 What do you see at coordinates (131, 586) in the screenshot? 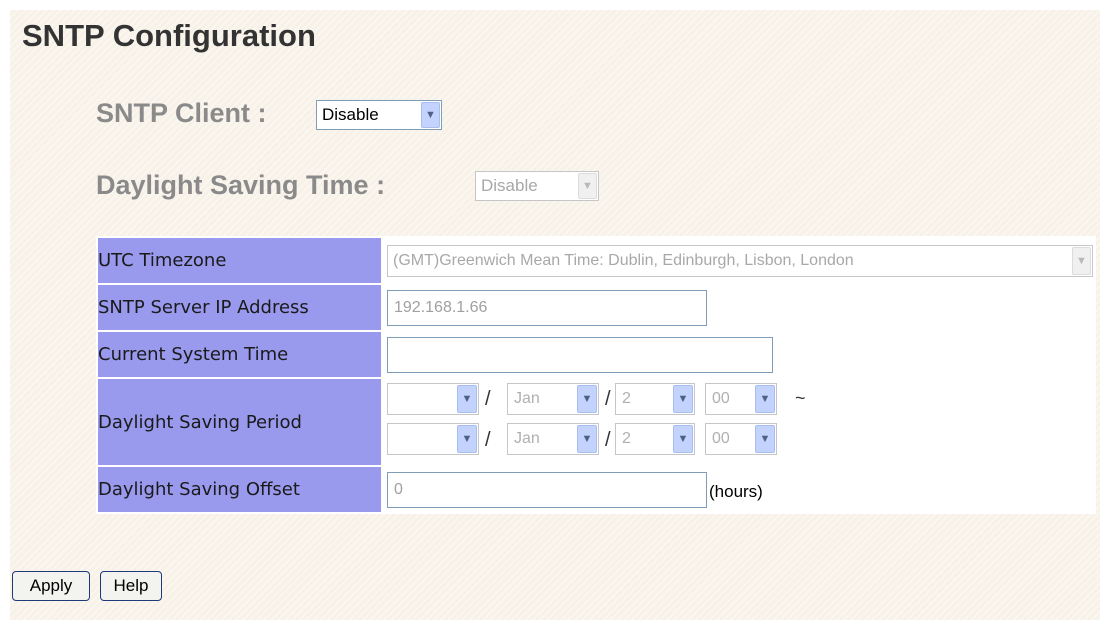
I see `help-button: Help` at bounding box center [131, 586].